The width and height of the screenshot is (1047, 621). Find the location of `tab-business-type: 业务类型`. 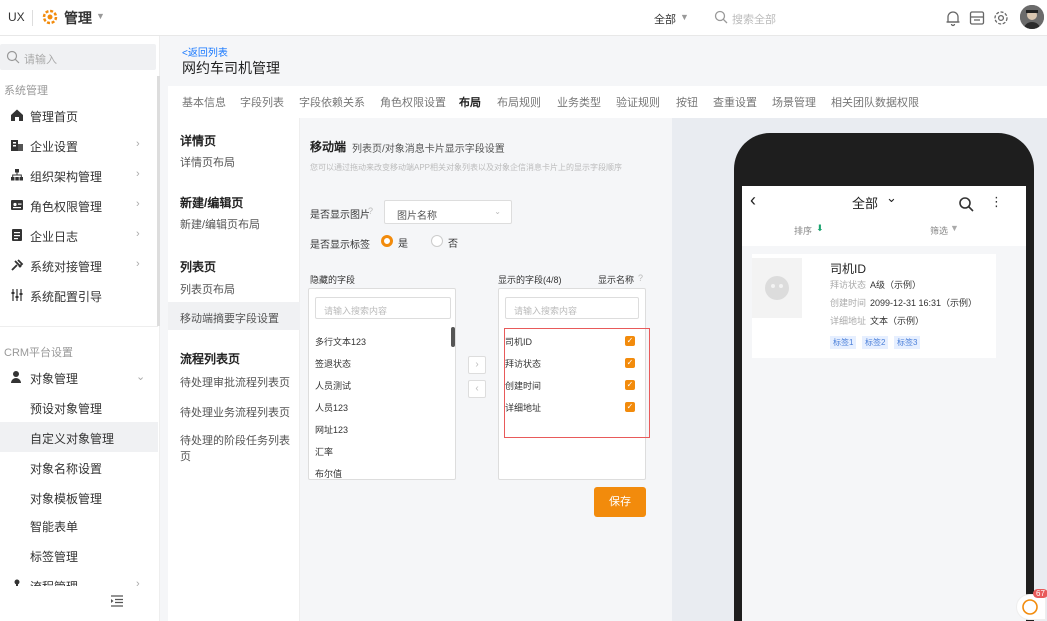

tab-business-type: 业务类型 is located at coordinates (579, 102).